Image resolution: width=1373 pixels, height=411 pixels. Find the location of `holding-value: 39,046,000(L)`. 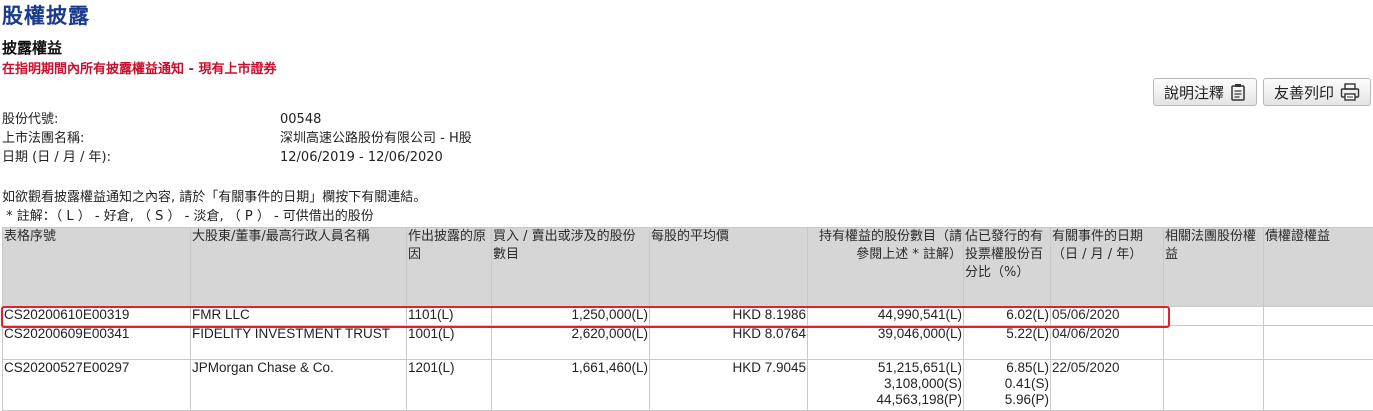

holding-value: 39,046,000(L) is located at coordinates (919, 334).